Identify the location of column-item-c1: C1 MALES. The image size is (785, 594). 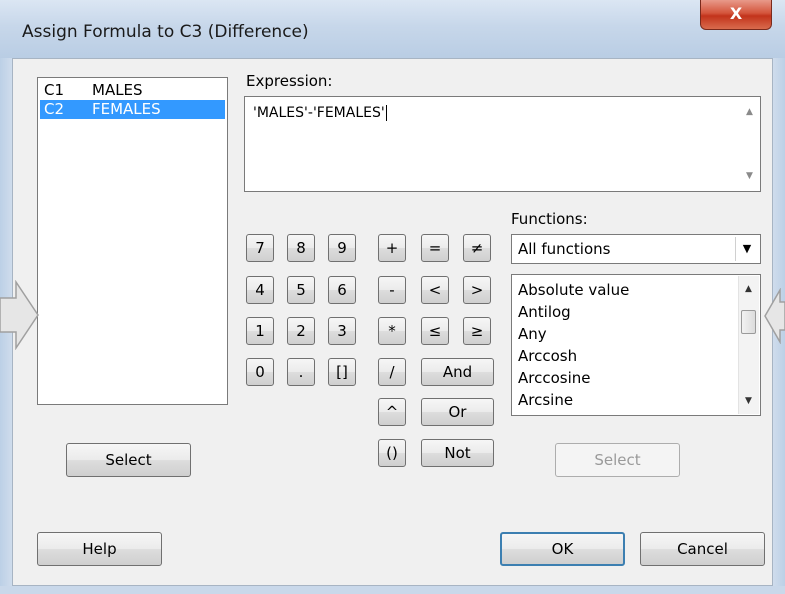
(132, 90).